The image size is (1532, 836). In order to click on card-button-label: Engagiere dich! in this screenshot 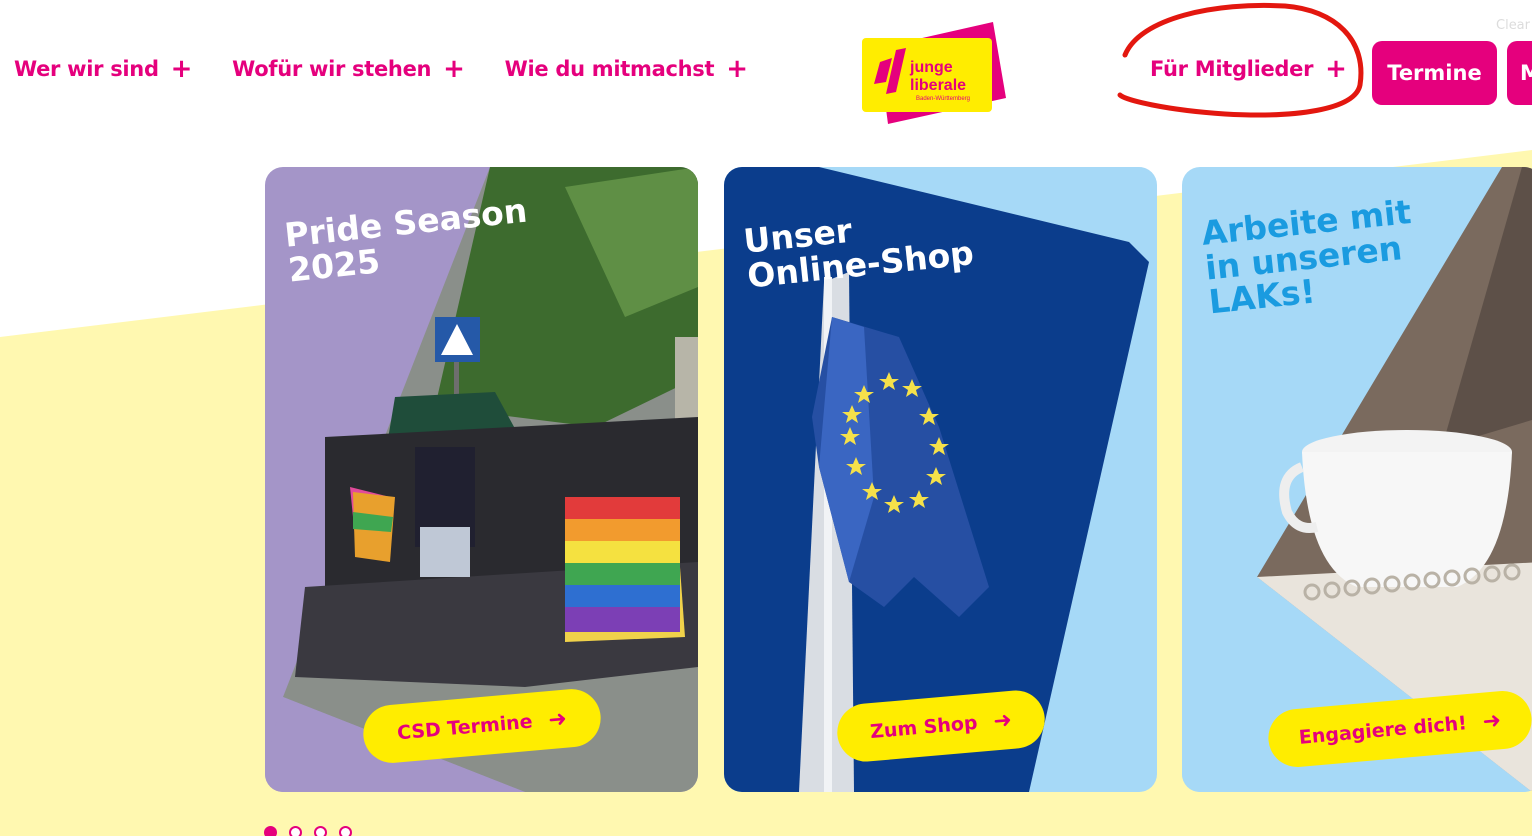, I will do `click(1383, 730)`.